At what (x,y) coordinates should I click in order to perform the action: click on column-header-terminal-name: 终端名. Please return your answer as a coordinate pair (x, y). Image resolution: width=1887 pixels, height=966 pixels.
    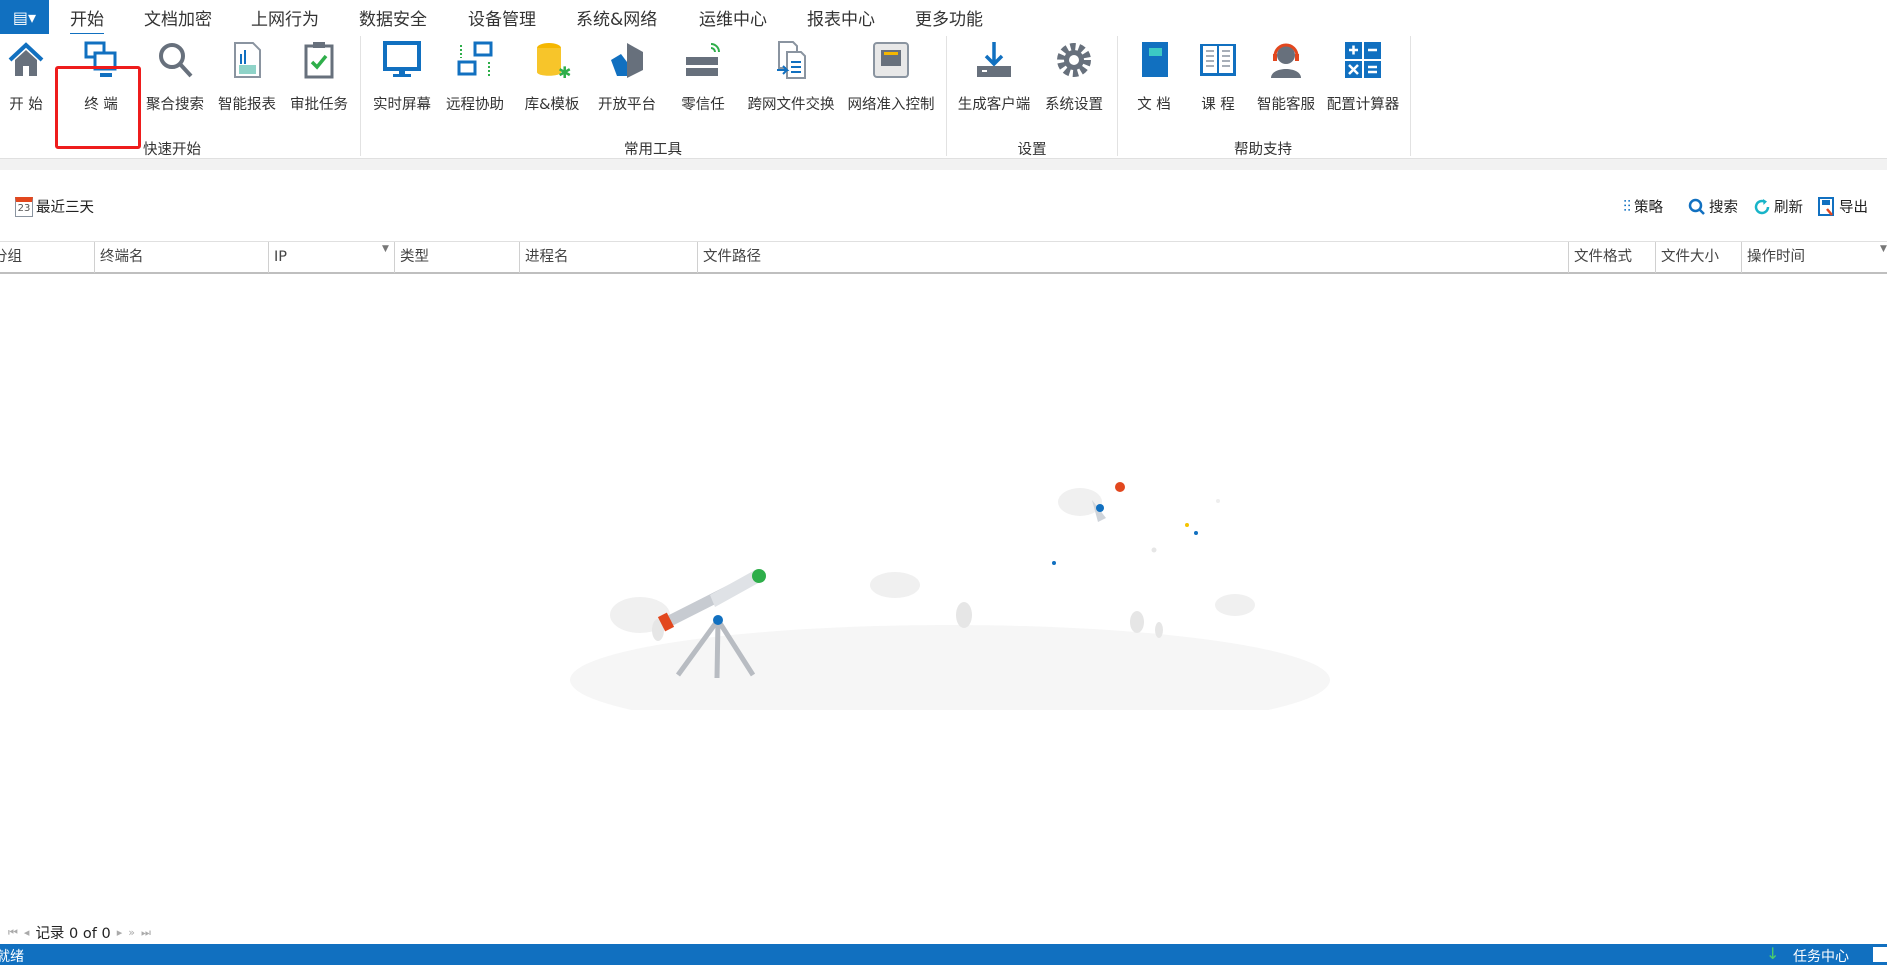
    Looking at the image, I should click on (181, 257).